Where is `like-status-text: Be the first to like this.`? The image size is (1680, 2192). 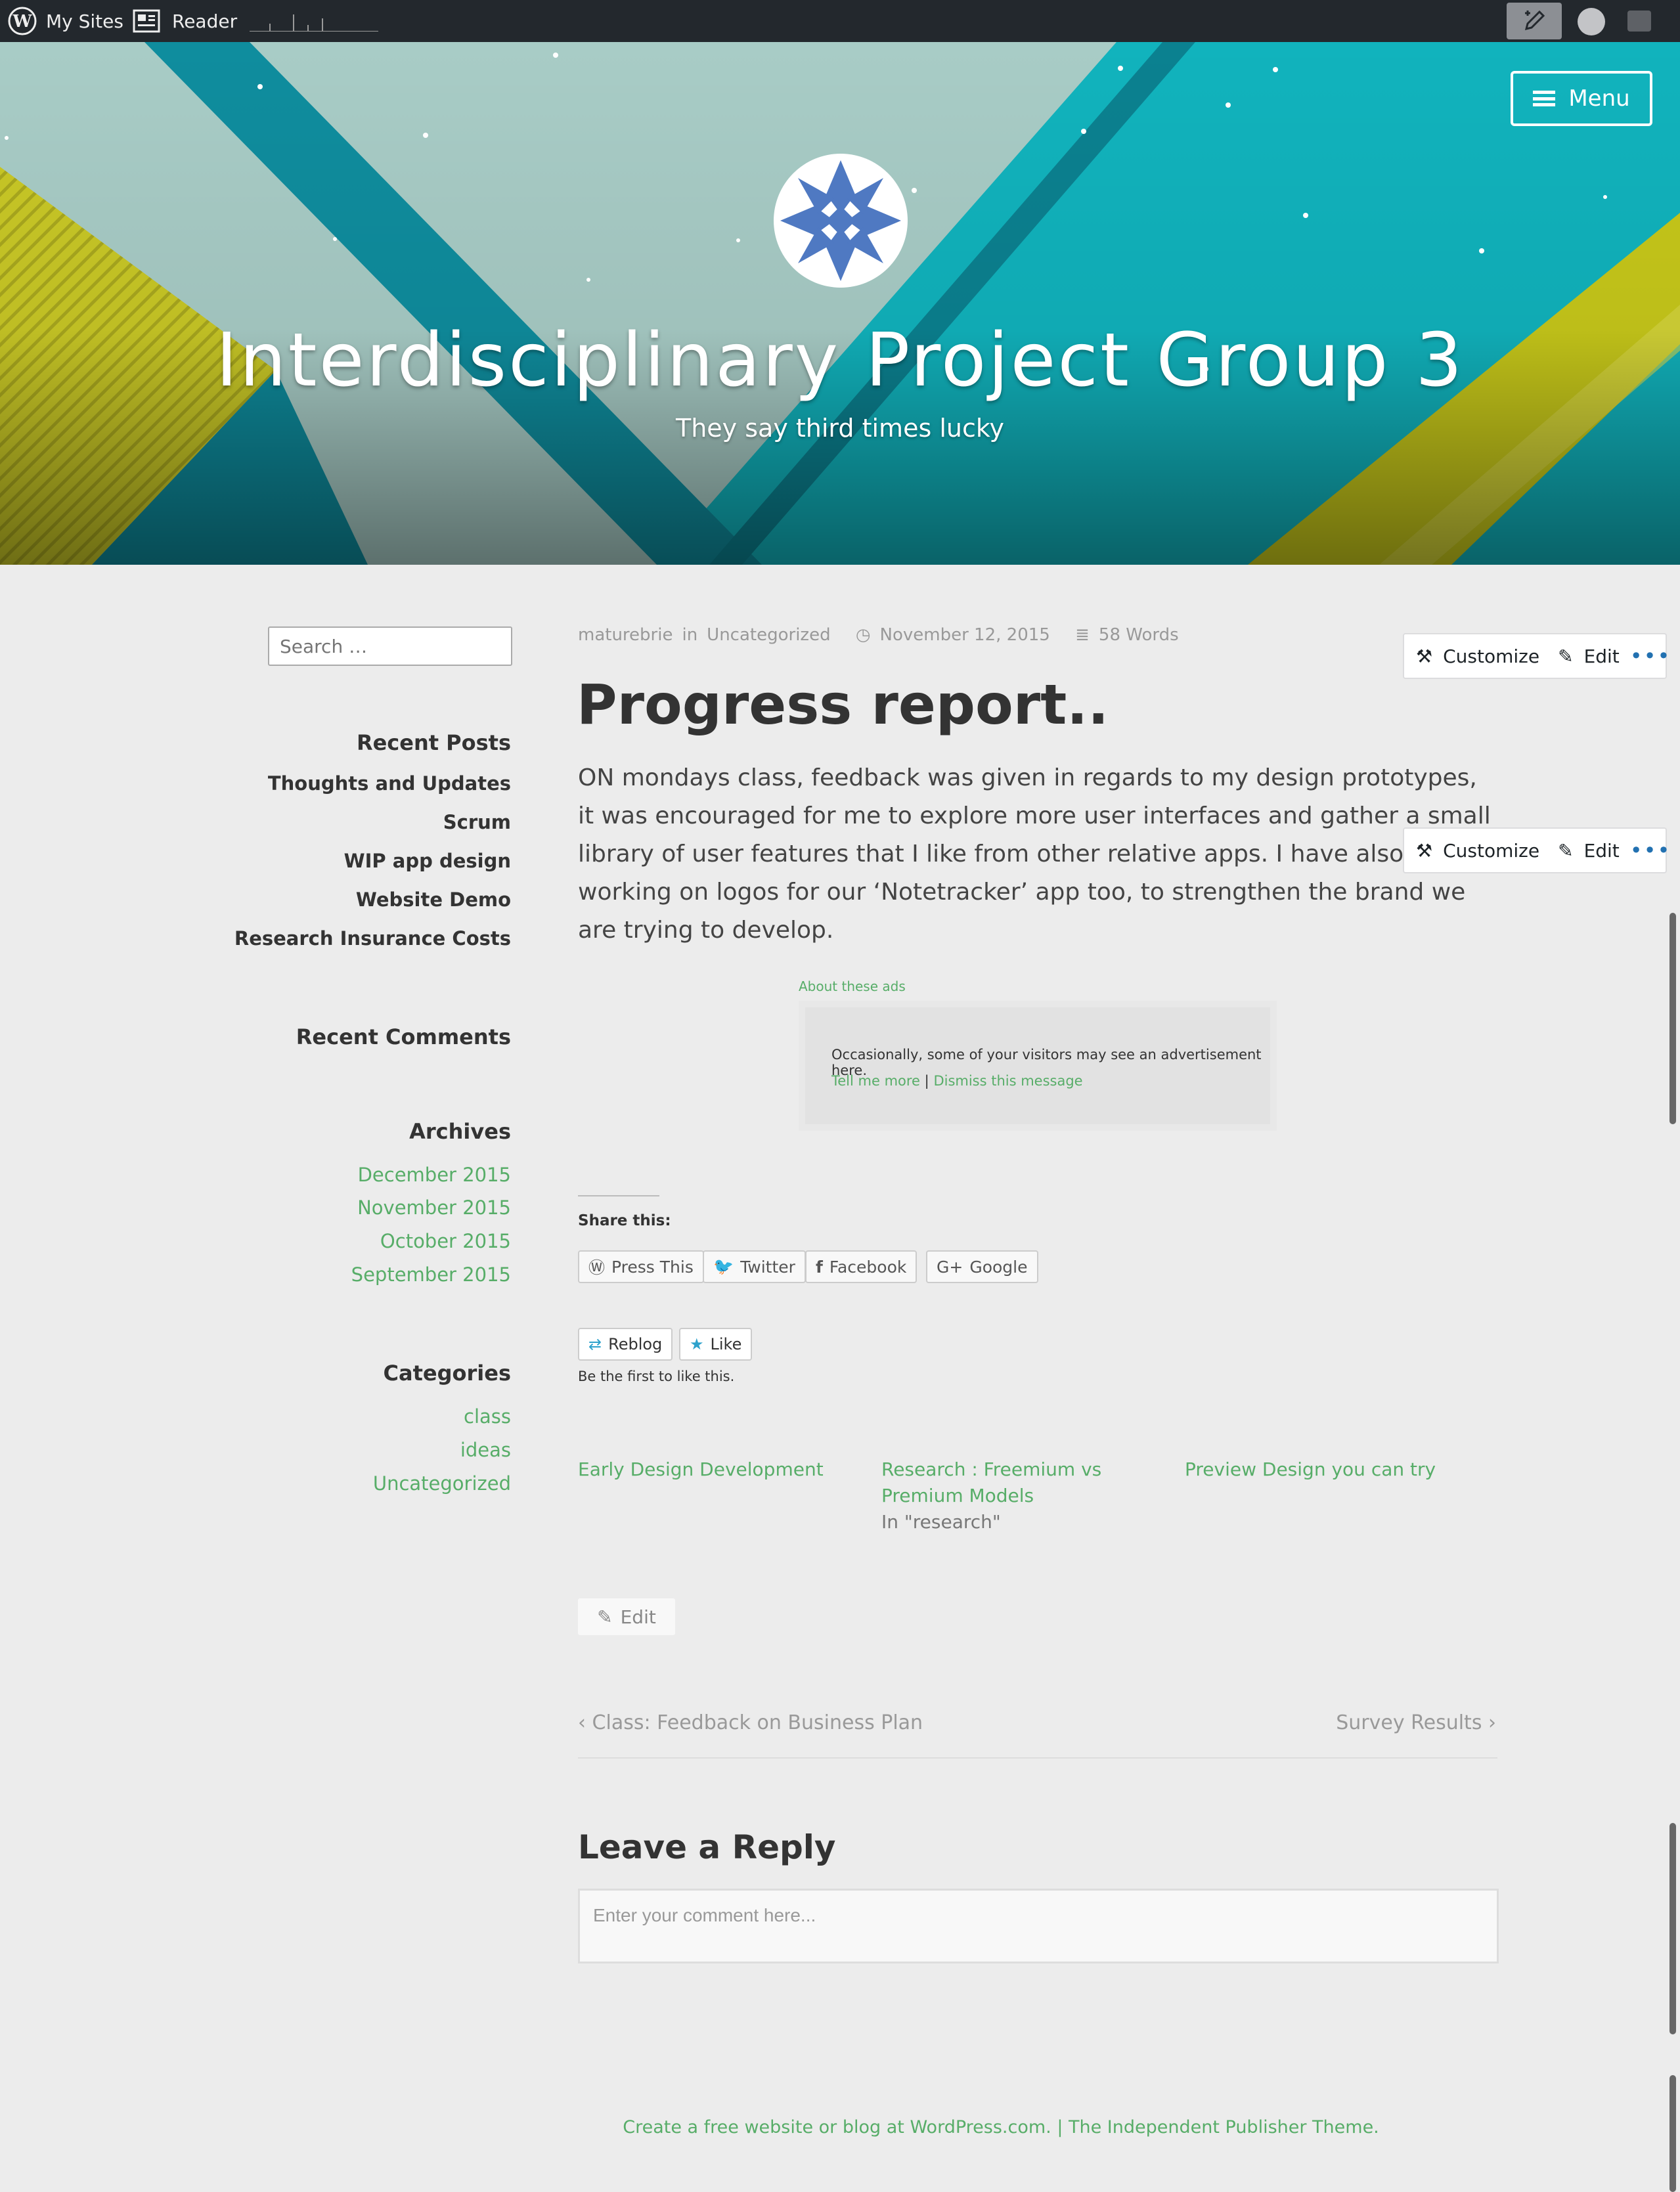 like-status-text: Be the first to like this. is located at coordinates (656, 1376).